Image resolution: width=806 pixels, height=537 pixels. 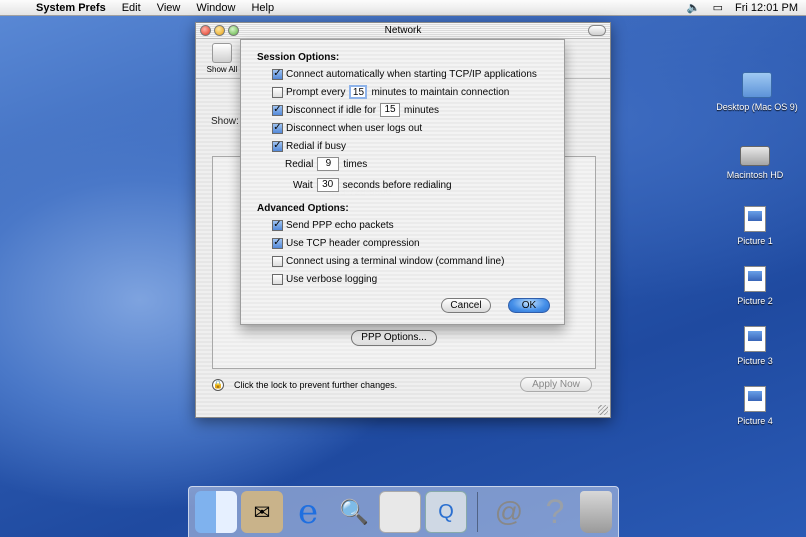 What do you see at coordinates (755, 175) in the screenshot?
I see `desktop-icon-label: Macintosh HD` at bounding box center [755, 175].